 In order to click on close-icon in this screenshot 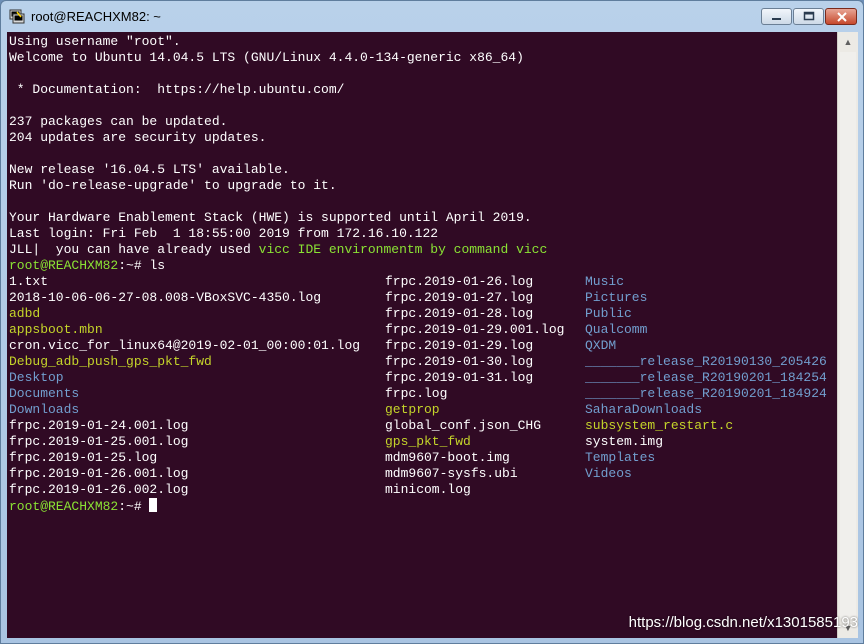, I will do `click(842, 17)`.